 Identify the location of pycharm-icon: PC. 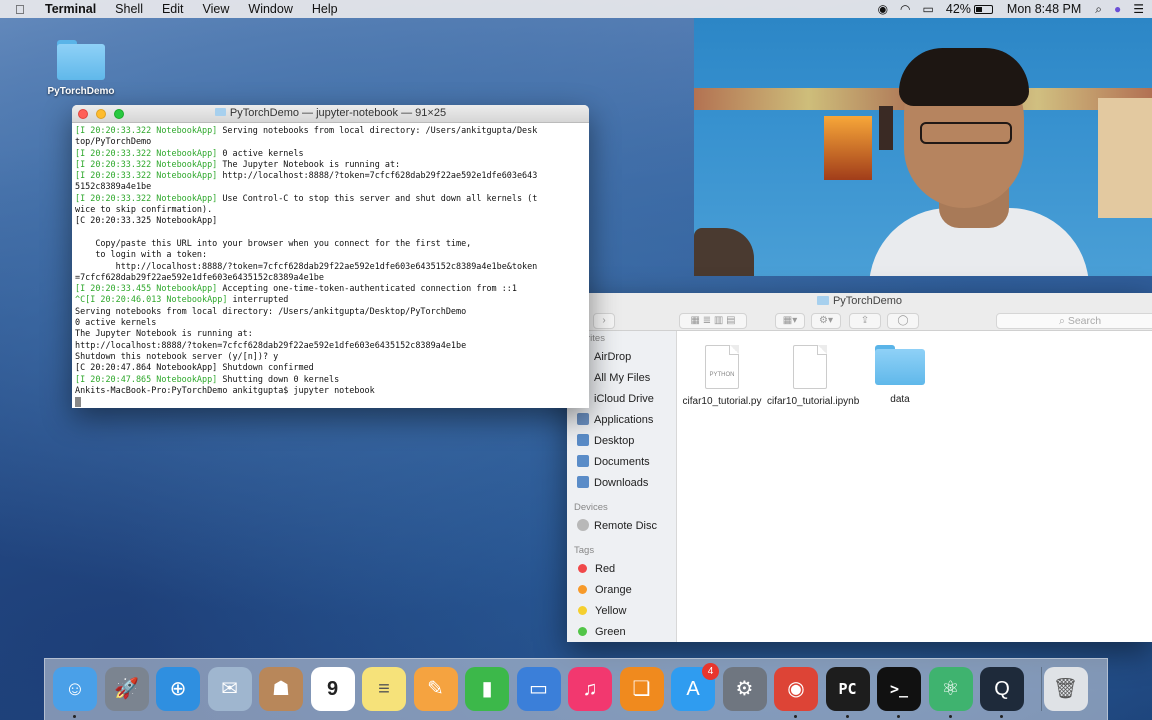
(847, 689).